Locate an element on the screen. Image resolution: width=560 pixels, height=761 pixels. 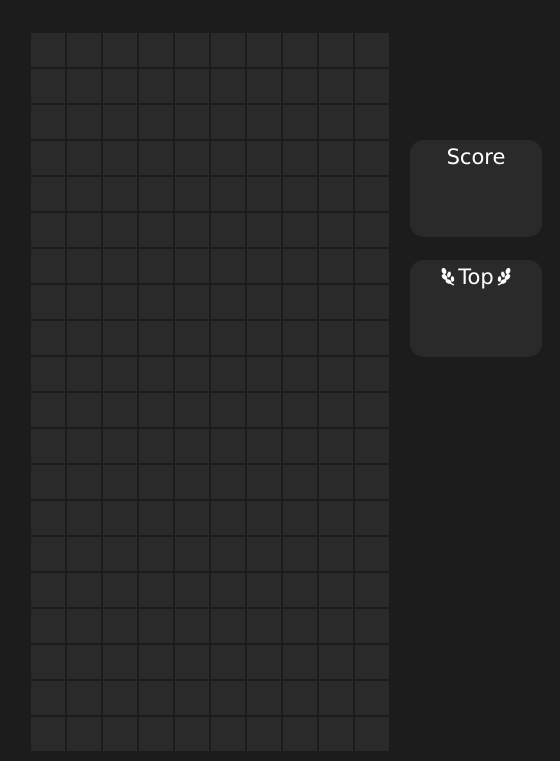
score-label: Score is located at coordinates (476, 157).